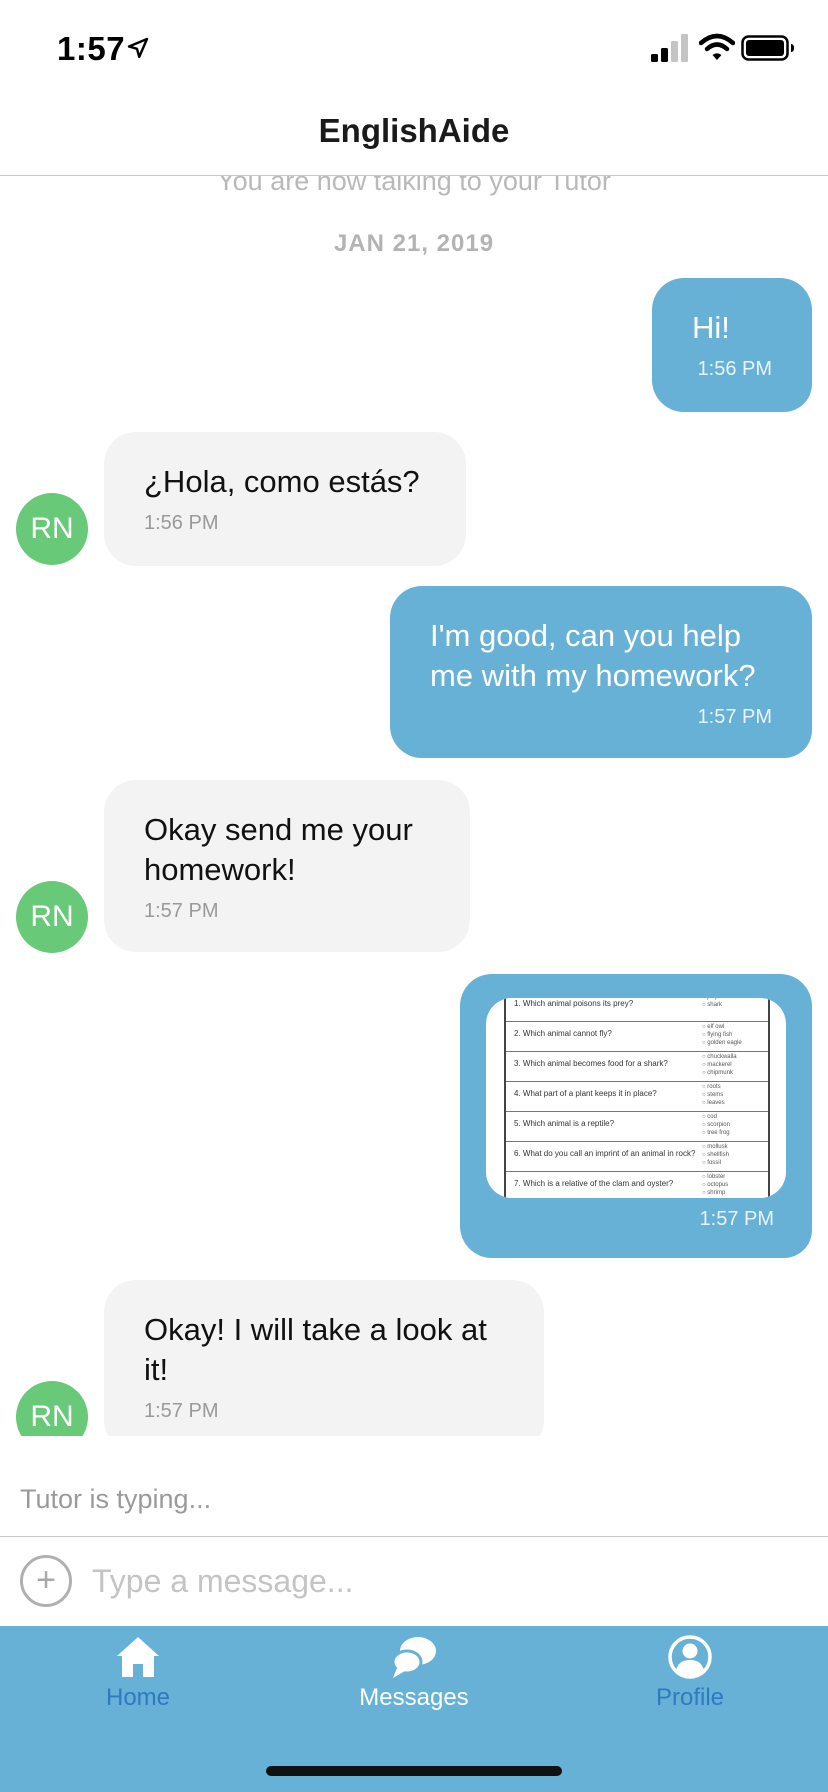  I want to click on status-time: 1:57, so click(91, 48).